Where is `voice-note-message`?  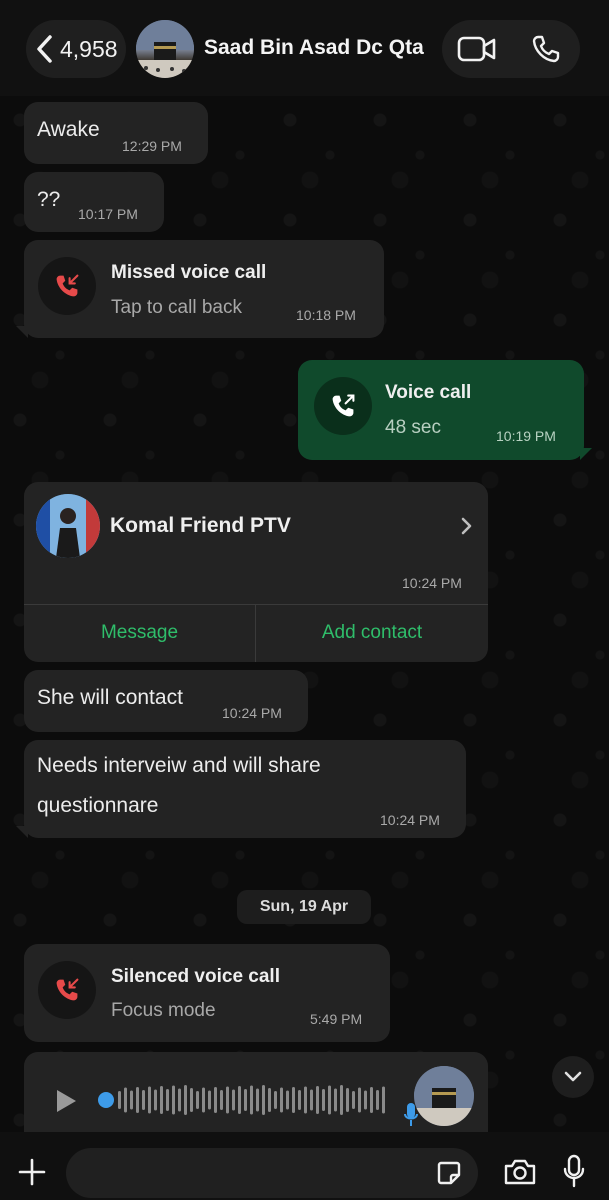
voice-note-message is located at coordinates (256, 1092).